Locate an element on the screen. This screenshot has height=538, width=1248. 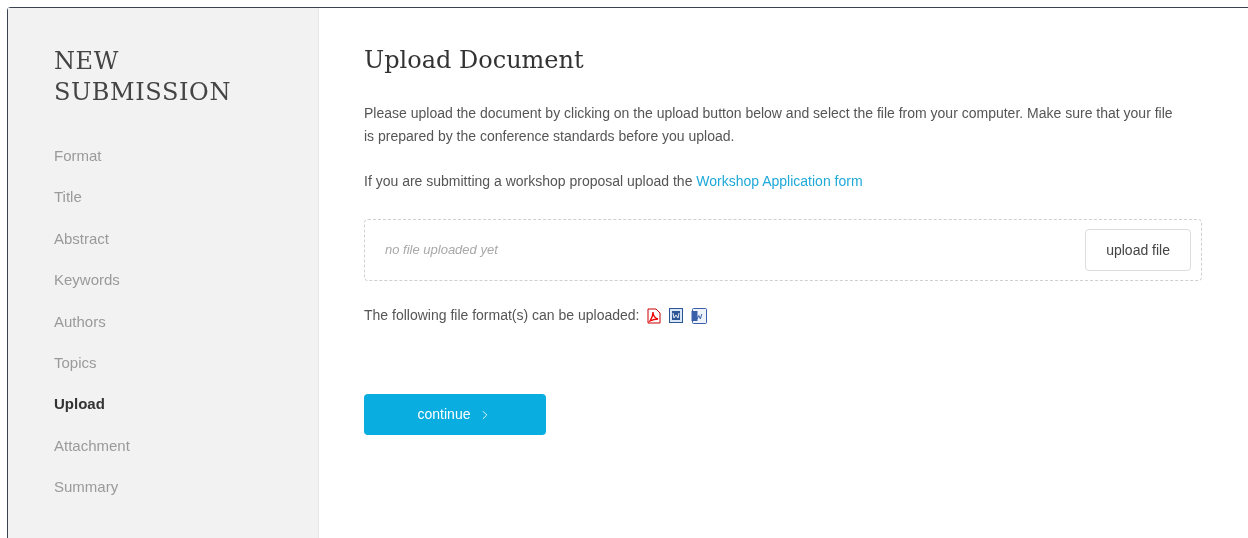
sidebar-item: Upload is located at coordinates (79, 415).